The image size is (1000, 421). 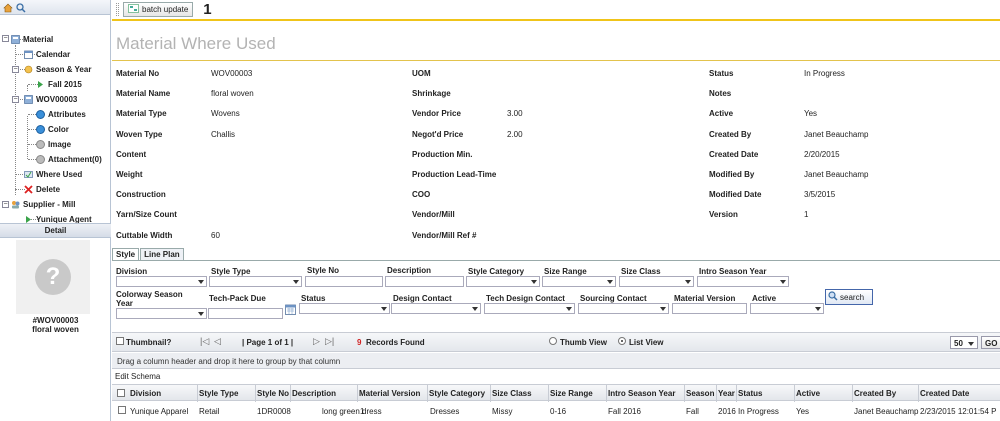 I want to click on col2-label-2: Vendor Price, so click(x=436, y=114).